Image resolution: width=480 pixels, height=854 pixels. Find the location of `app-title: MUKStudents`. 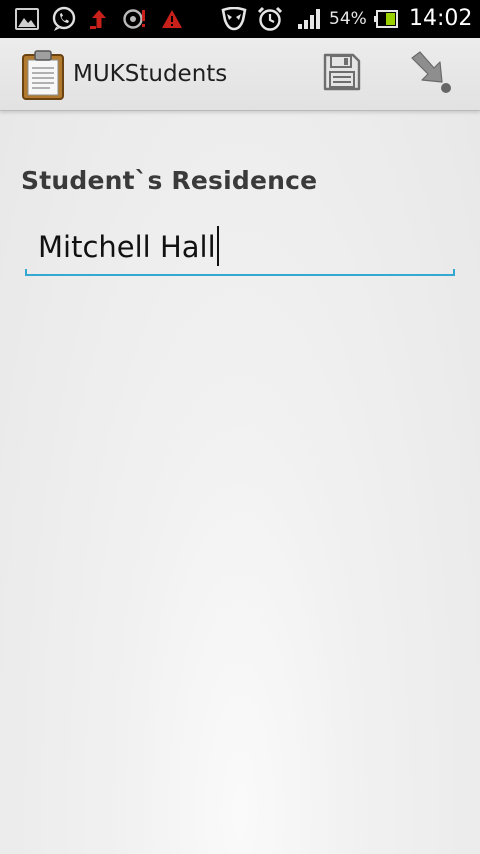

app-title: MUKStudents is located at coordinates (150, 74).